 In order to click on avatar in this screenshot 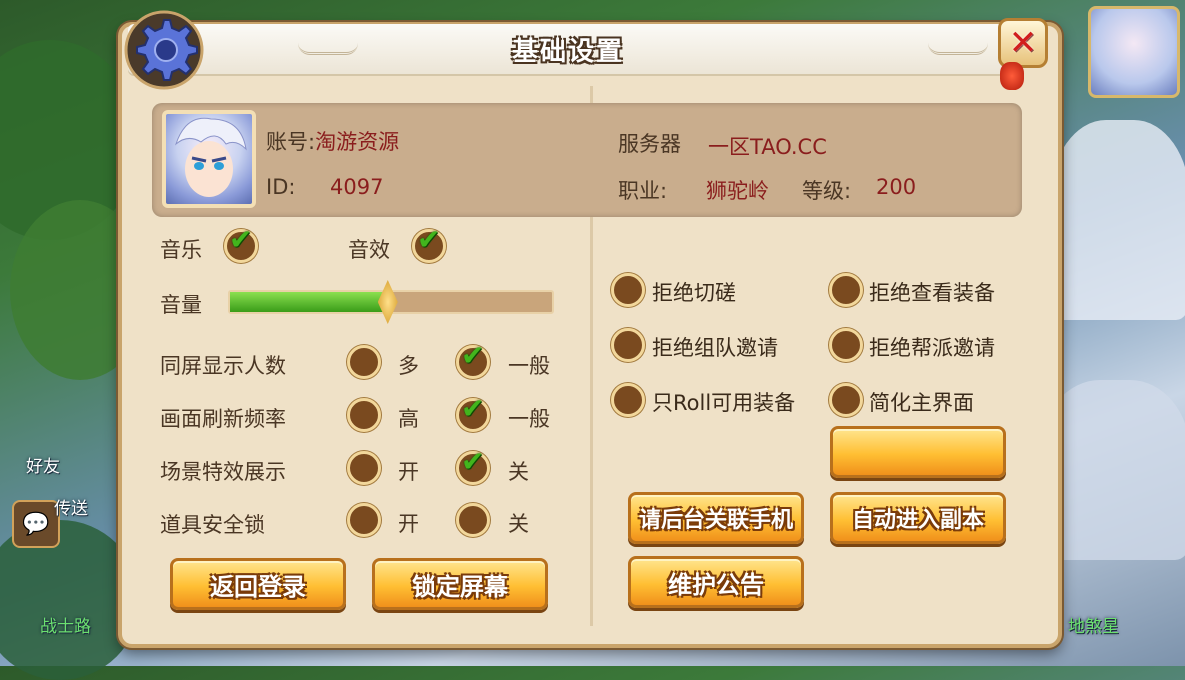, I will do `click(209, 159)`.